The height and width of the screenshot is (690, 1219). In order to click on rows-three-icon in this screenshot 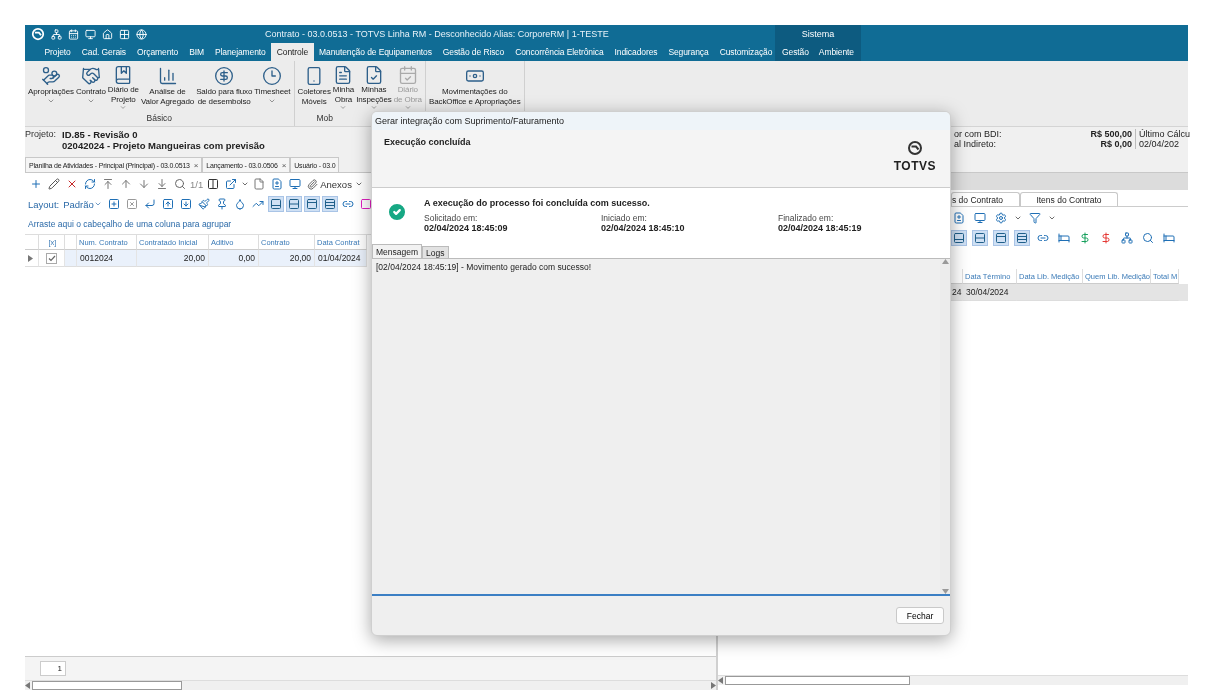, I will do `click(1022, 238)`.